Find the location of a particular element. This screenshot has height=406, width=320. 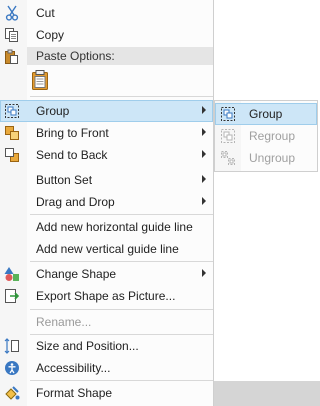

regroup-icon is located at coordinates (228, 136).